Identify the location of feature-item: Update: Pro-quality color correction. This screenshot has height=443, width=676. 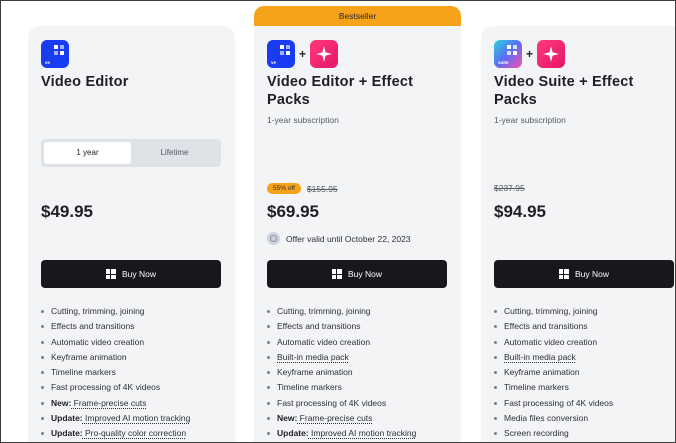
(115, 433).